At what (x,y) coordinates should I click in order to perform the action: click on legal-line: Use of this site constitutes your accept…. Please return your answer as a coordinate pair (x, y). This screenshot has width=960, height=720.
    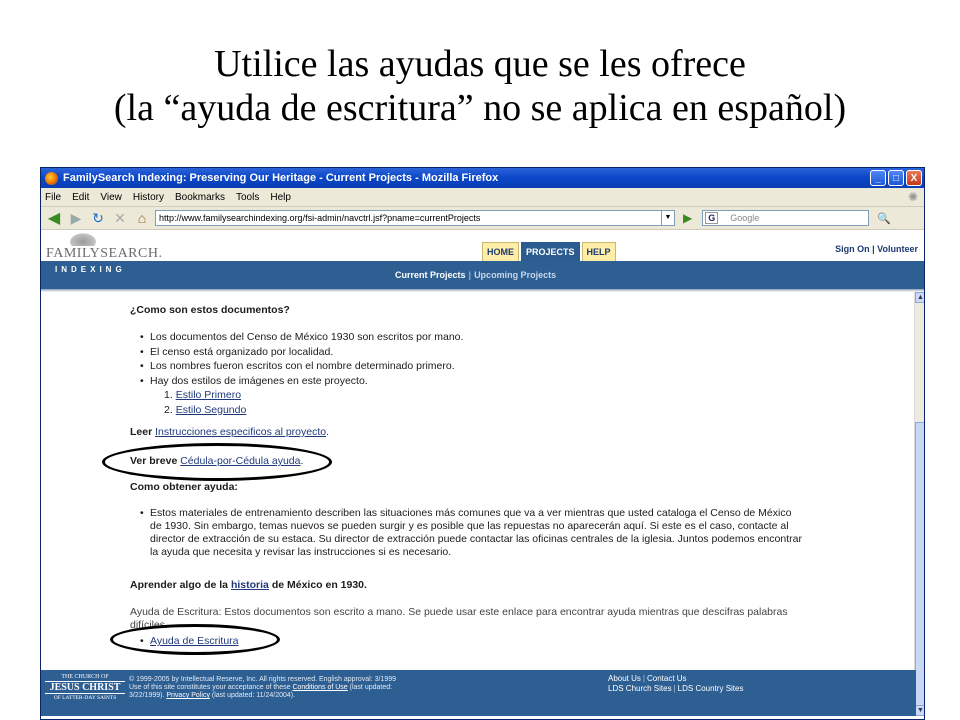
    Looking at the image, I should click on (210, 687).